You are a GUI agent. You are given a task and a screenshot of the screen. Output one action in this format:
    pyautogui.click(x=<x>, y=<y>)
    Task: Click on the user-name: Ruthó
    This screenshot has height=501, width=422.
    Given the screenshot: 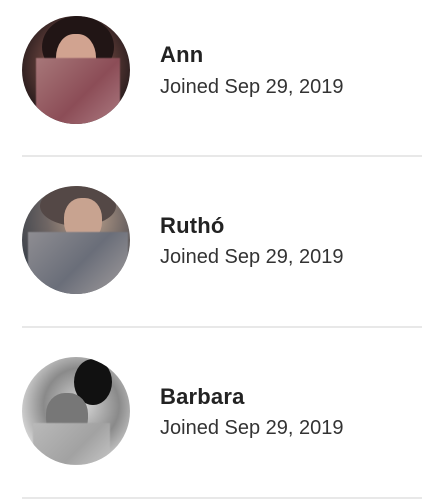 What is the action you would take?
    pyautogui.click(x=192, y=226)
    